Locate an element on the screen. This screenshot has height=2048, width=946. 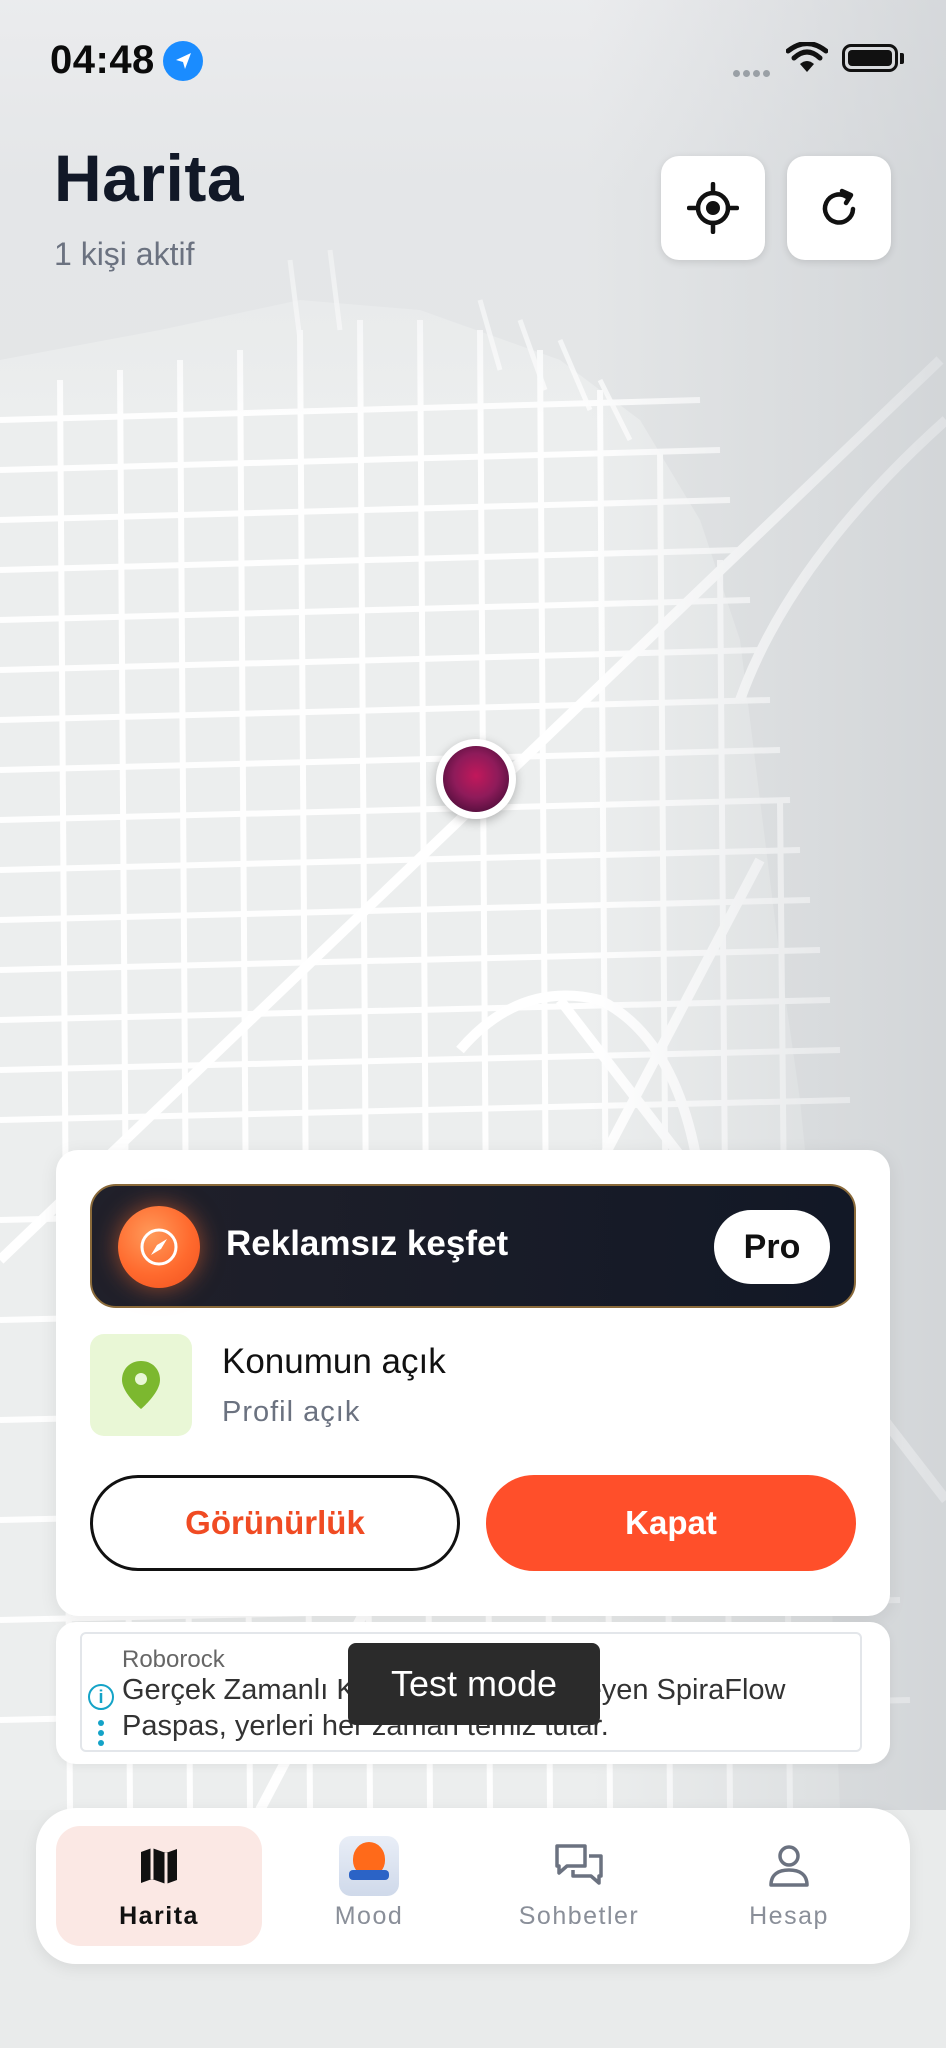
pro-promo-banner: Reklamsız keşfet Pro is located at coordinates (473, 1246).